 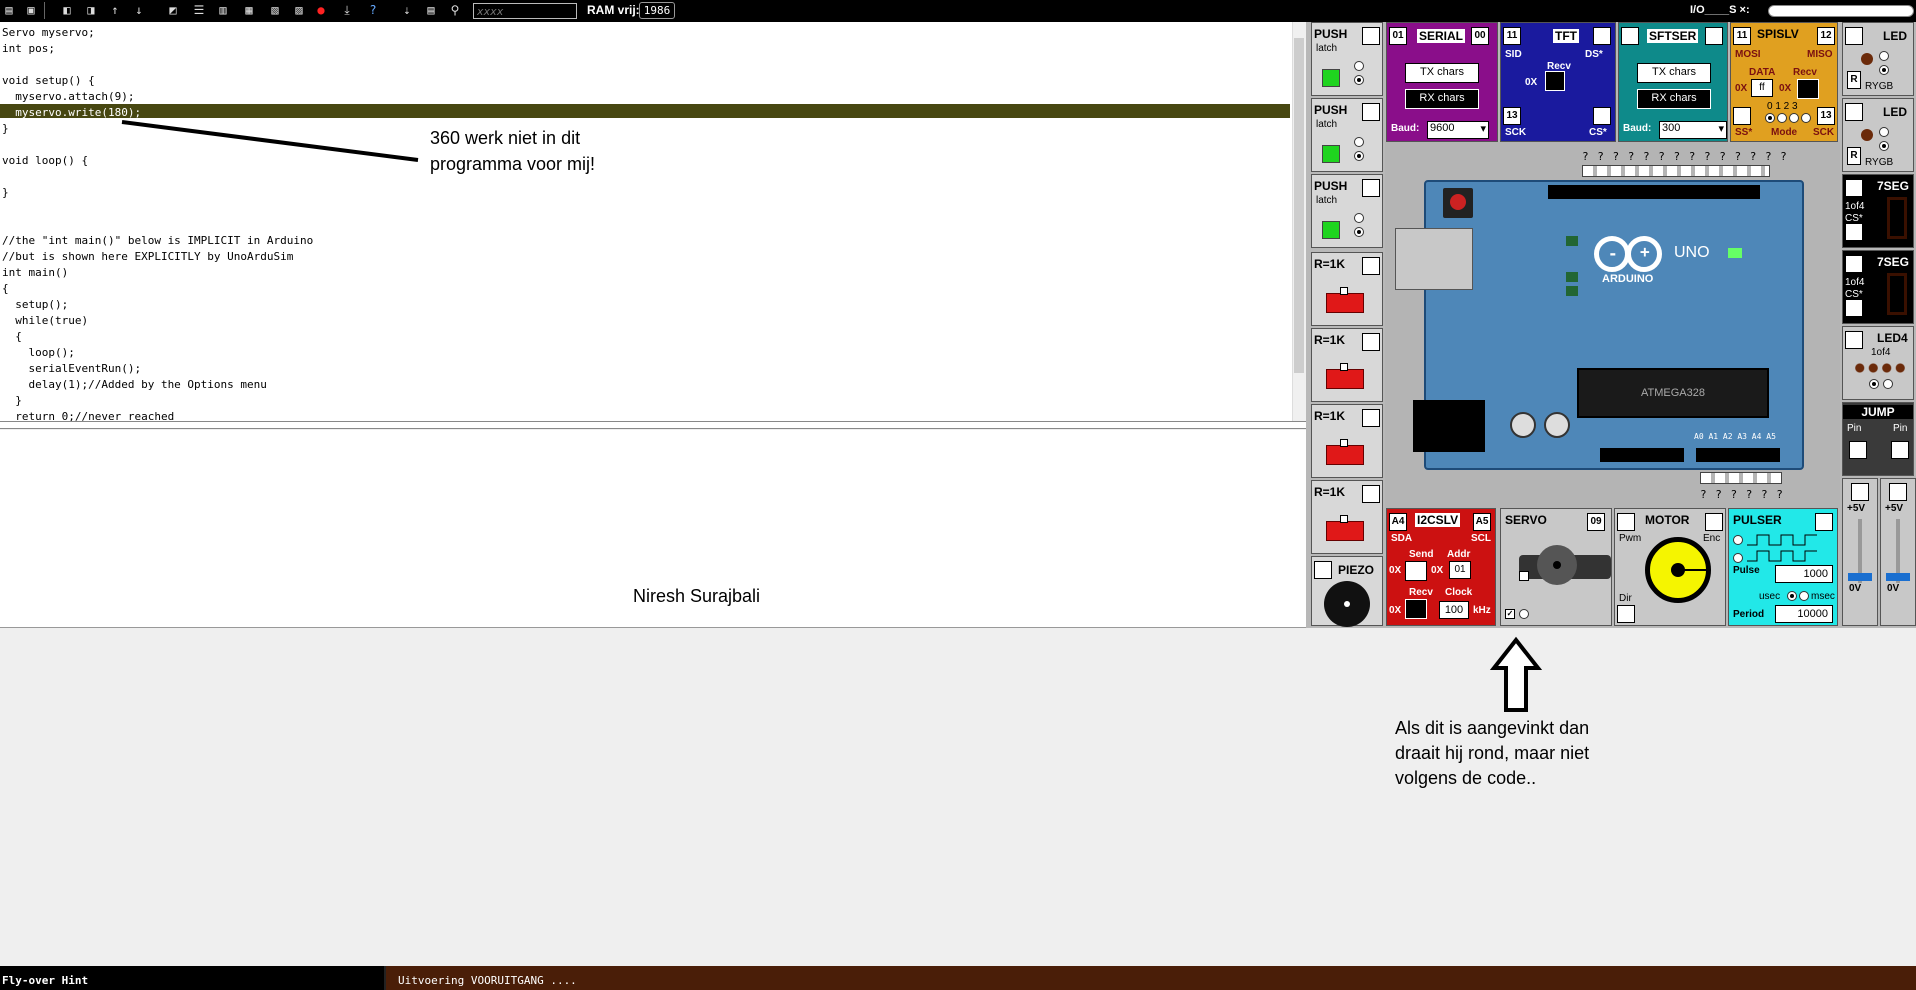 What do you see at coordinates (431, 10) in the screenshot?
I see `text-find-icon: ▤` at bounding box center [431, 10].